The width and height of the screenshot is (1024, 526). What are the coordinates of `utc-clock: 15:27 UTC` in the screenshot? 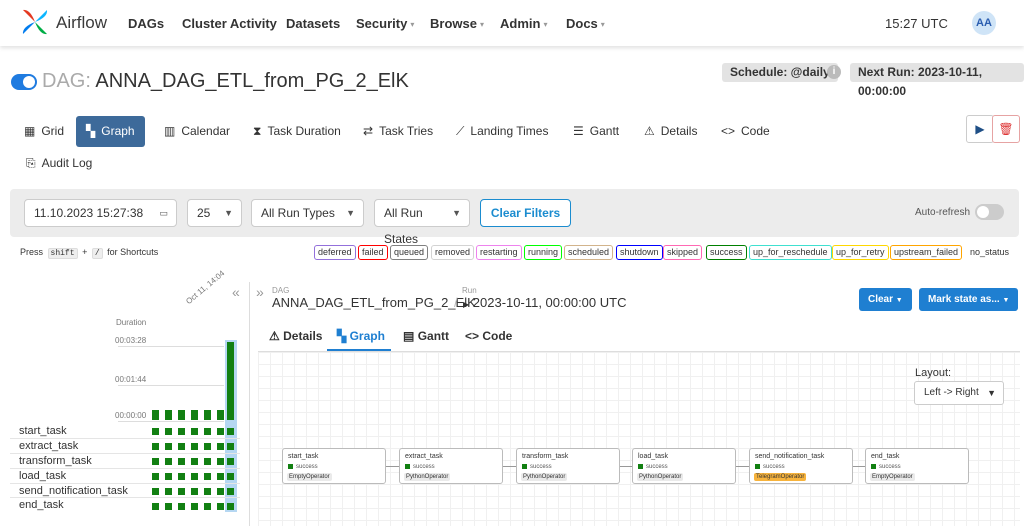 It's located at (916, 23).